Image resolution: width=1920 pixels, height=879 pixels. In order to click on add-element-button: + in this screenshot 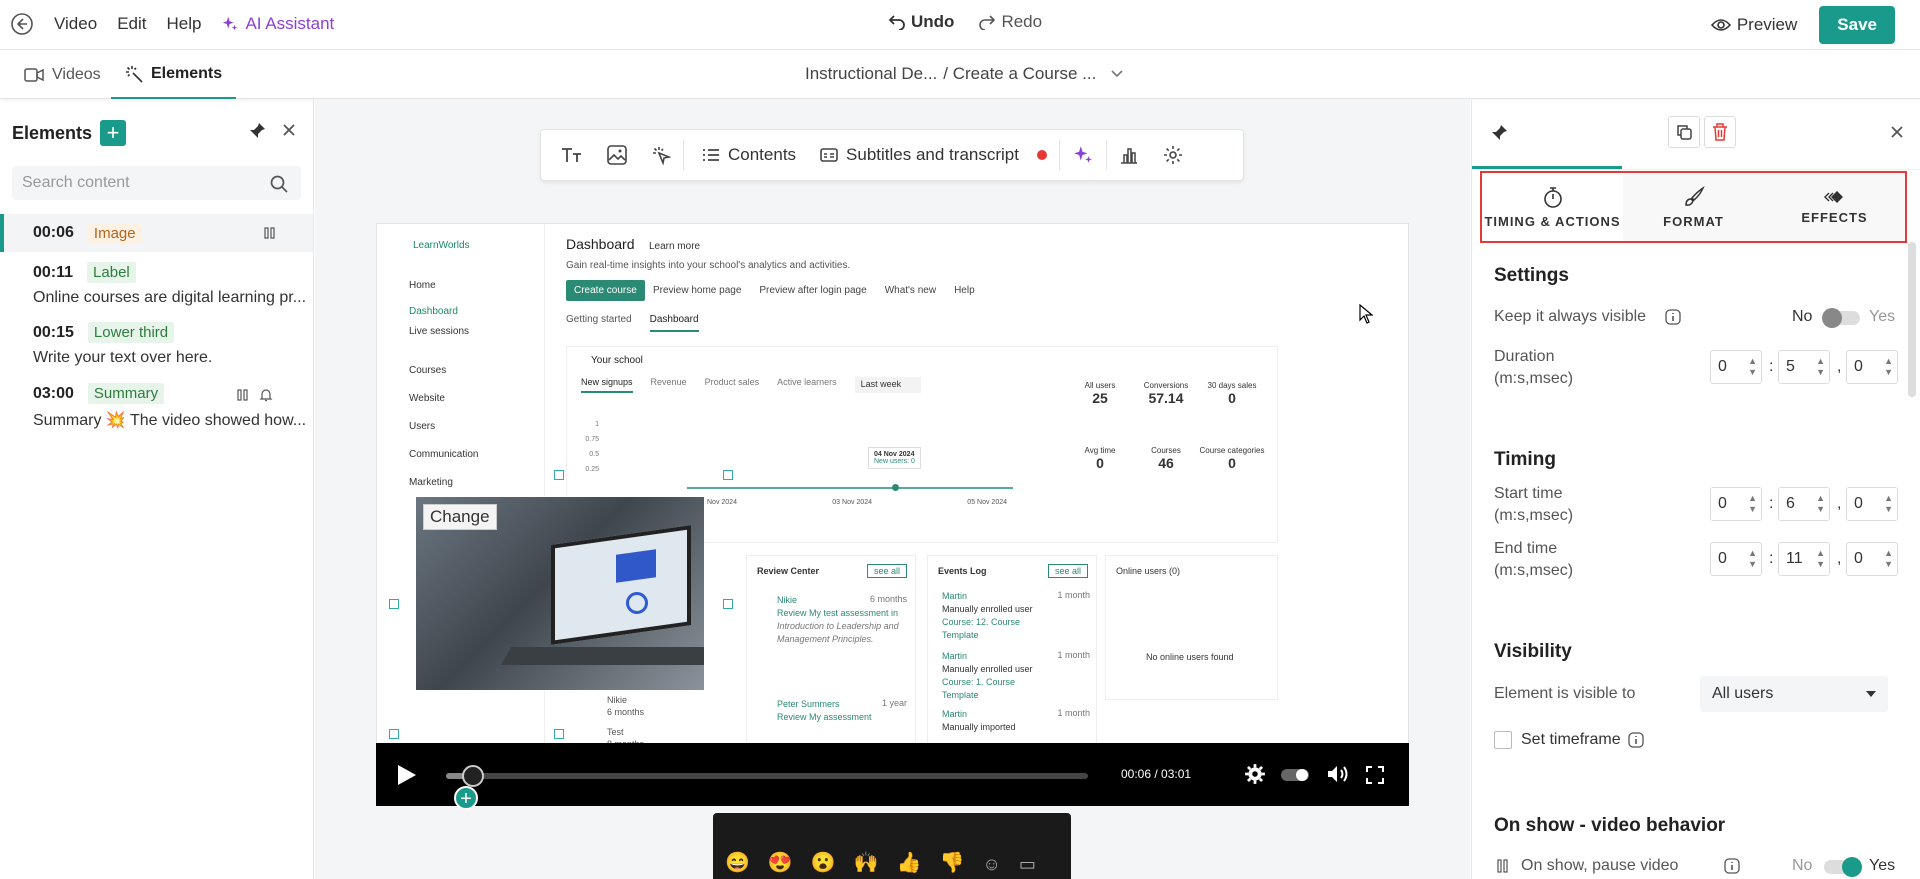, I will do `click(113, 133)`.